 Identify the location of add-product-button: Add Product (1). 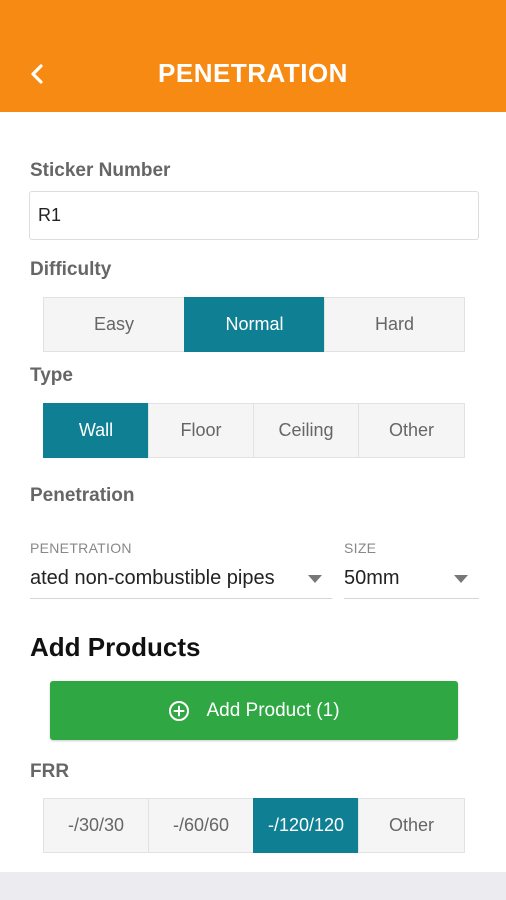
(254, 710).